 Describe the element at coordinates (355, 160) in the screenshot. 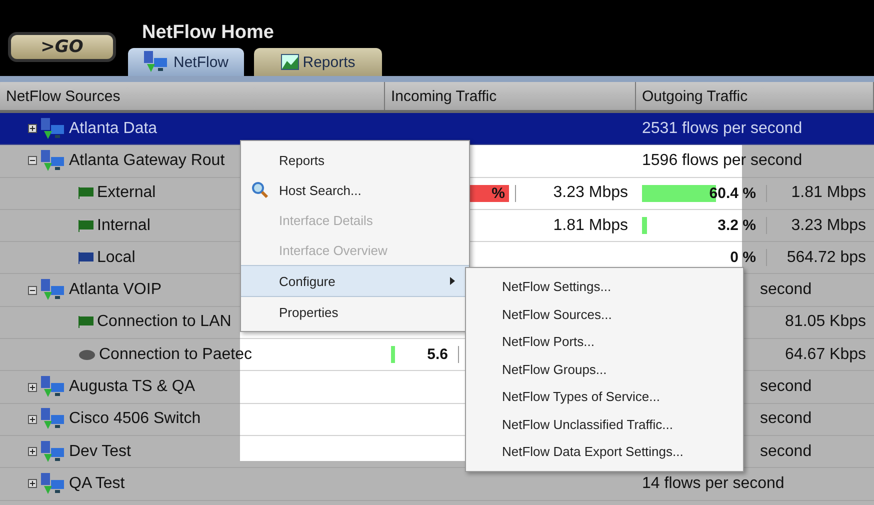

I see `menu-item: Reports` at that location.